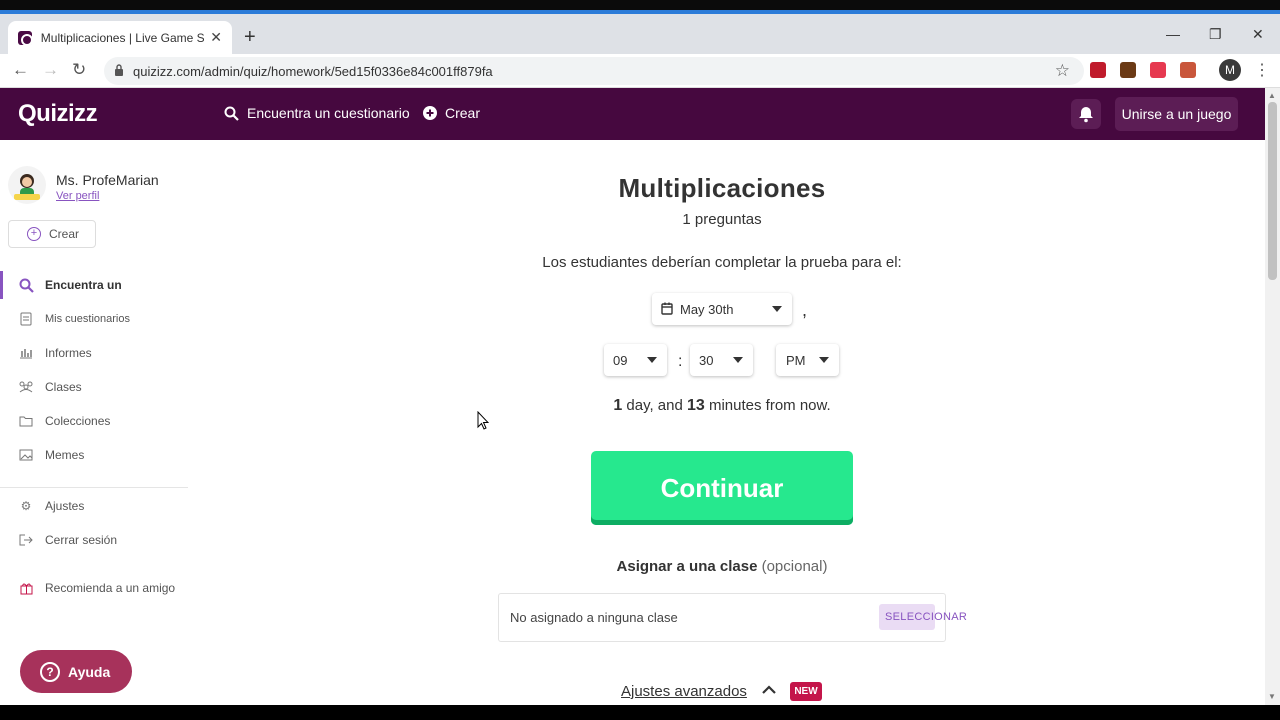  Describe the element at coordinates (430, 113) in the screenshot. I see `plus-circle-icon` at that location.